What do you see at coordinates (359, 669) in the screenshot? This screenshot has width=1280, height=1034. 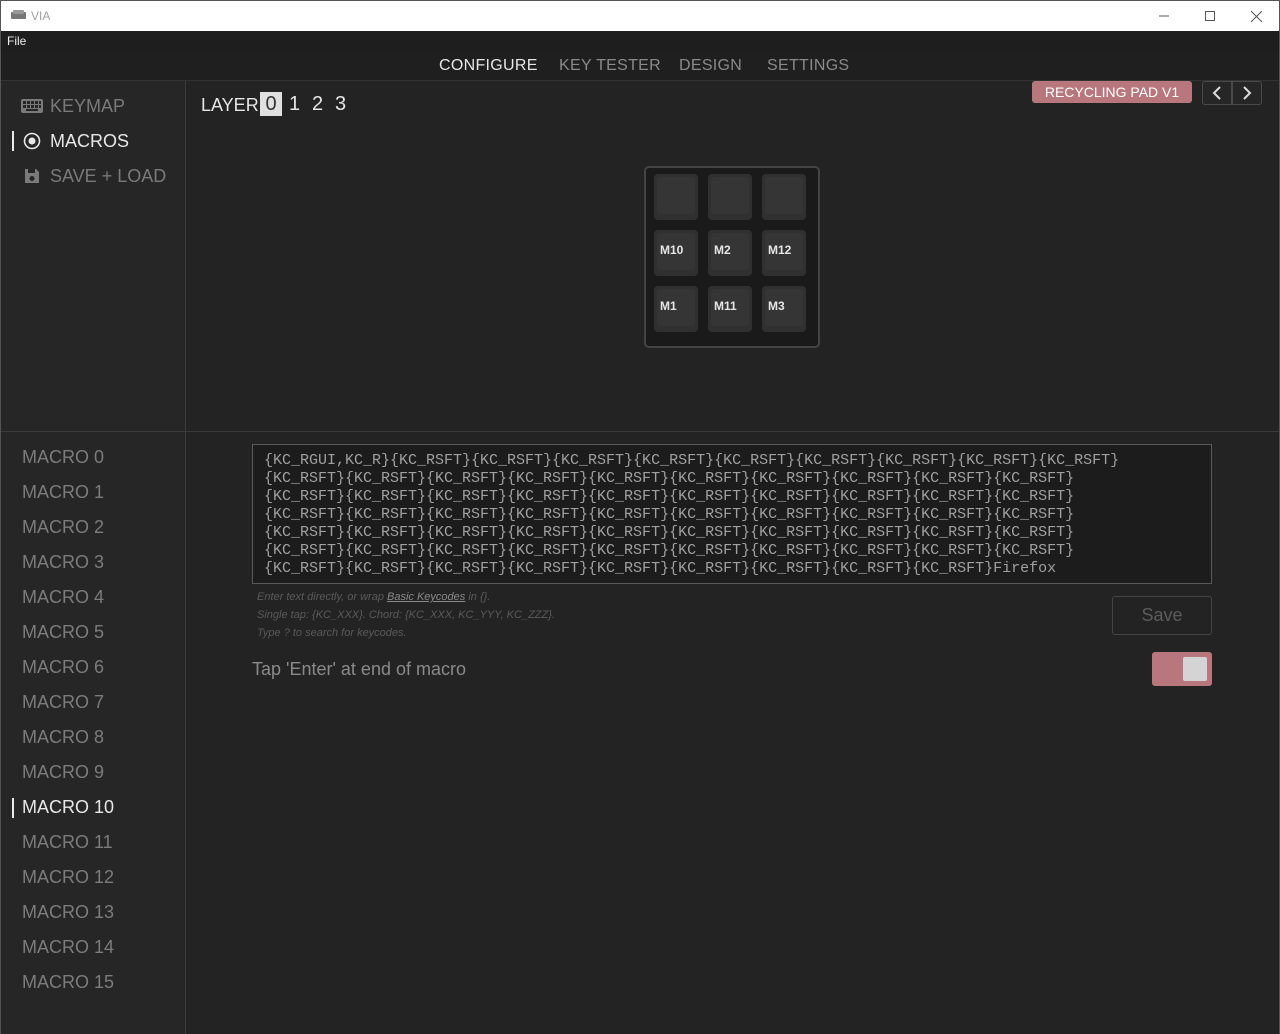 I see `tap-enter-label: Tap 'Enter' at end of macro` at bounding box center [359, 669].